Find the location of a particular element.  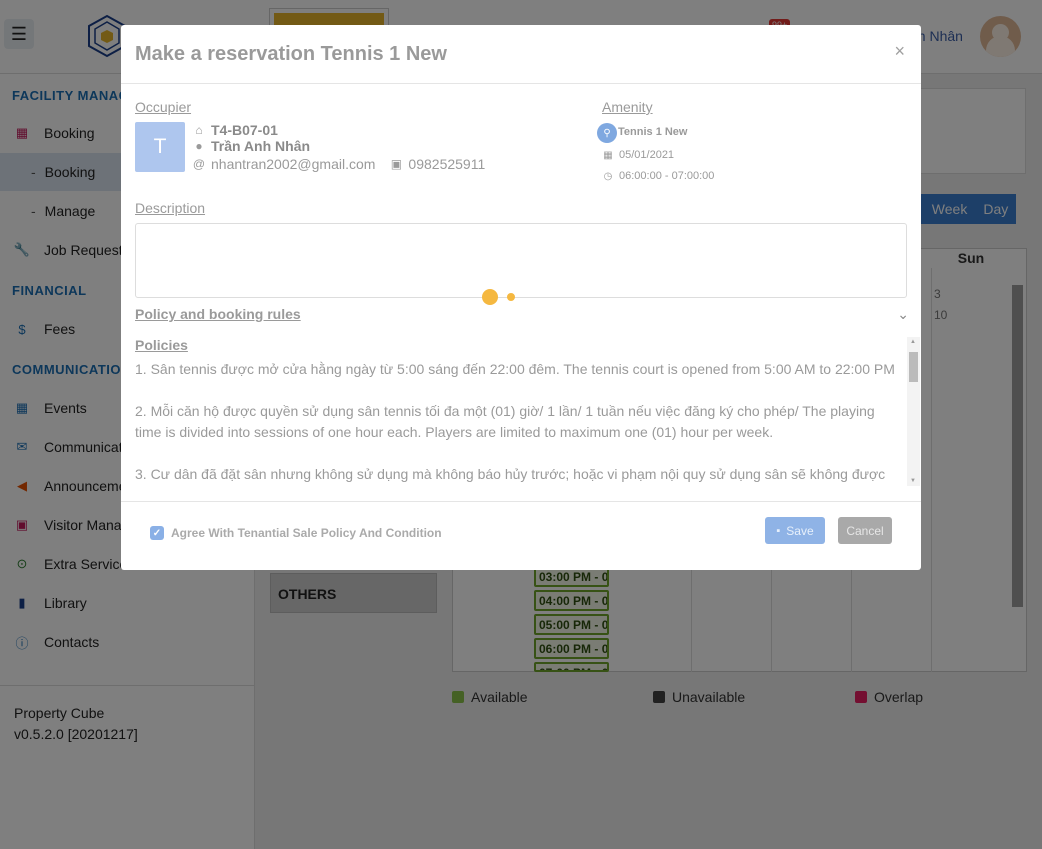

user-circle-icon: ● is located at coordinates (199, 146).